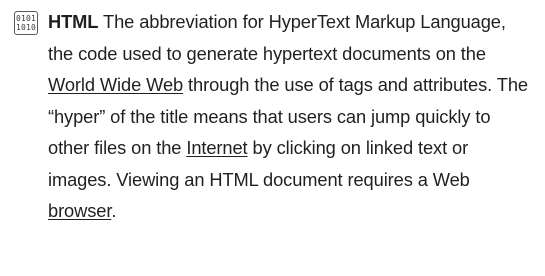  What do you see at coordinates (114, 210) in the screenshot?
I see `definition-text-4: .` at bounding box center [114, 210].